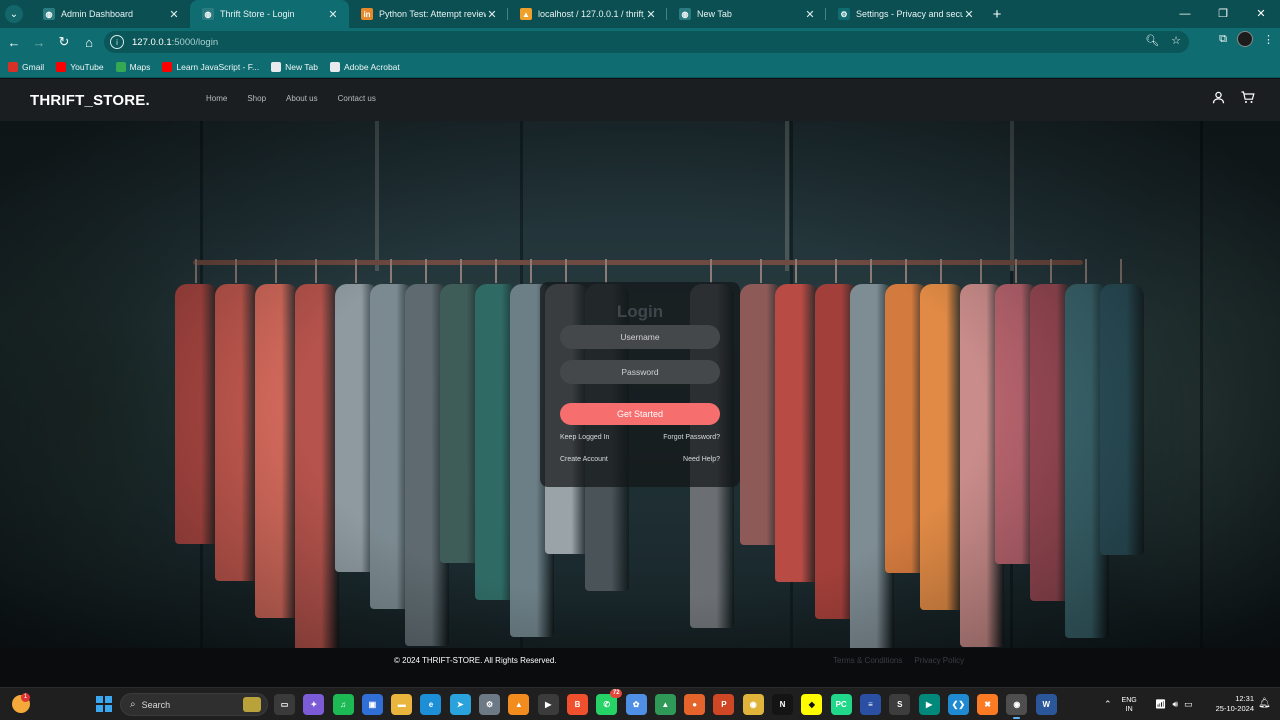  What do you see at coordinates (89, 42) in the screenshot?
I see `home-icon: ⌂` at bounding box center [89, 42].